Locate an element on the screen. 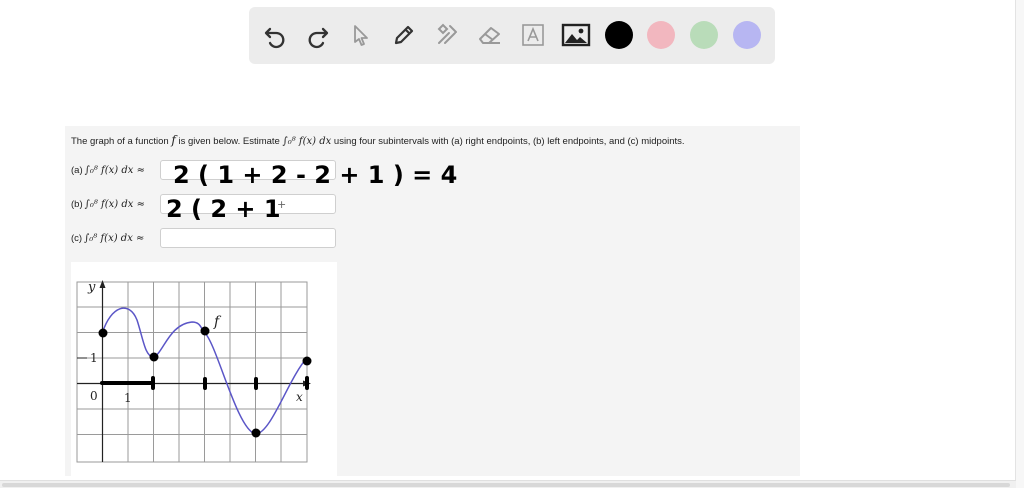 The image size is (1024, 488). undo-icon is located at coordinates (274, 38).